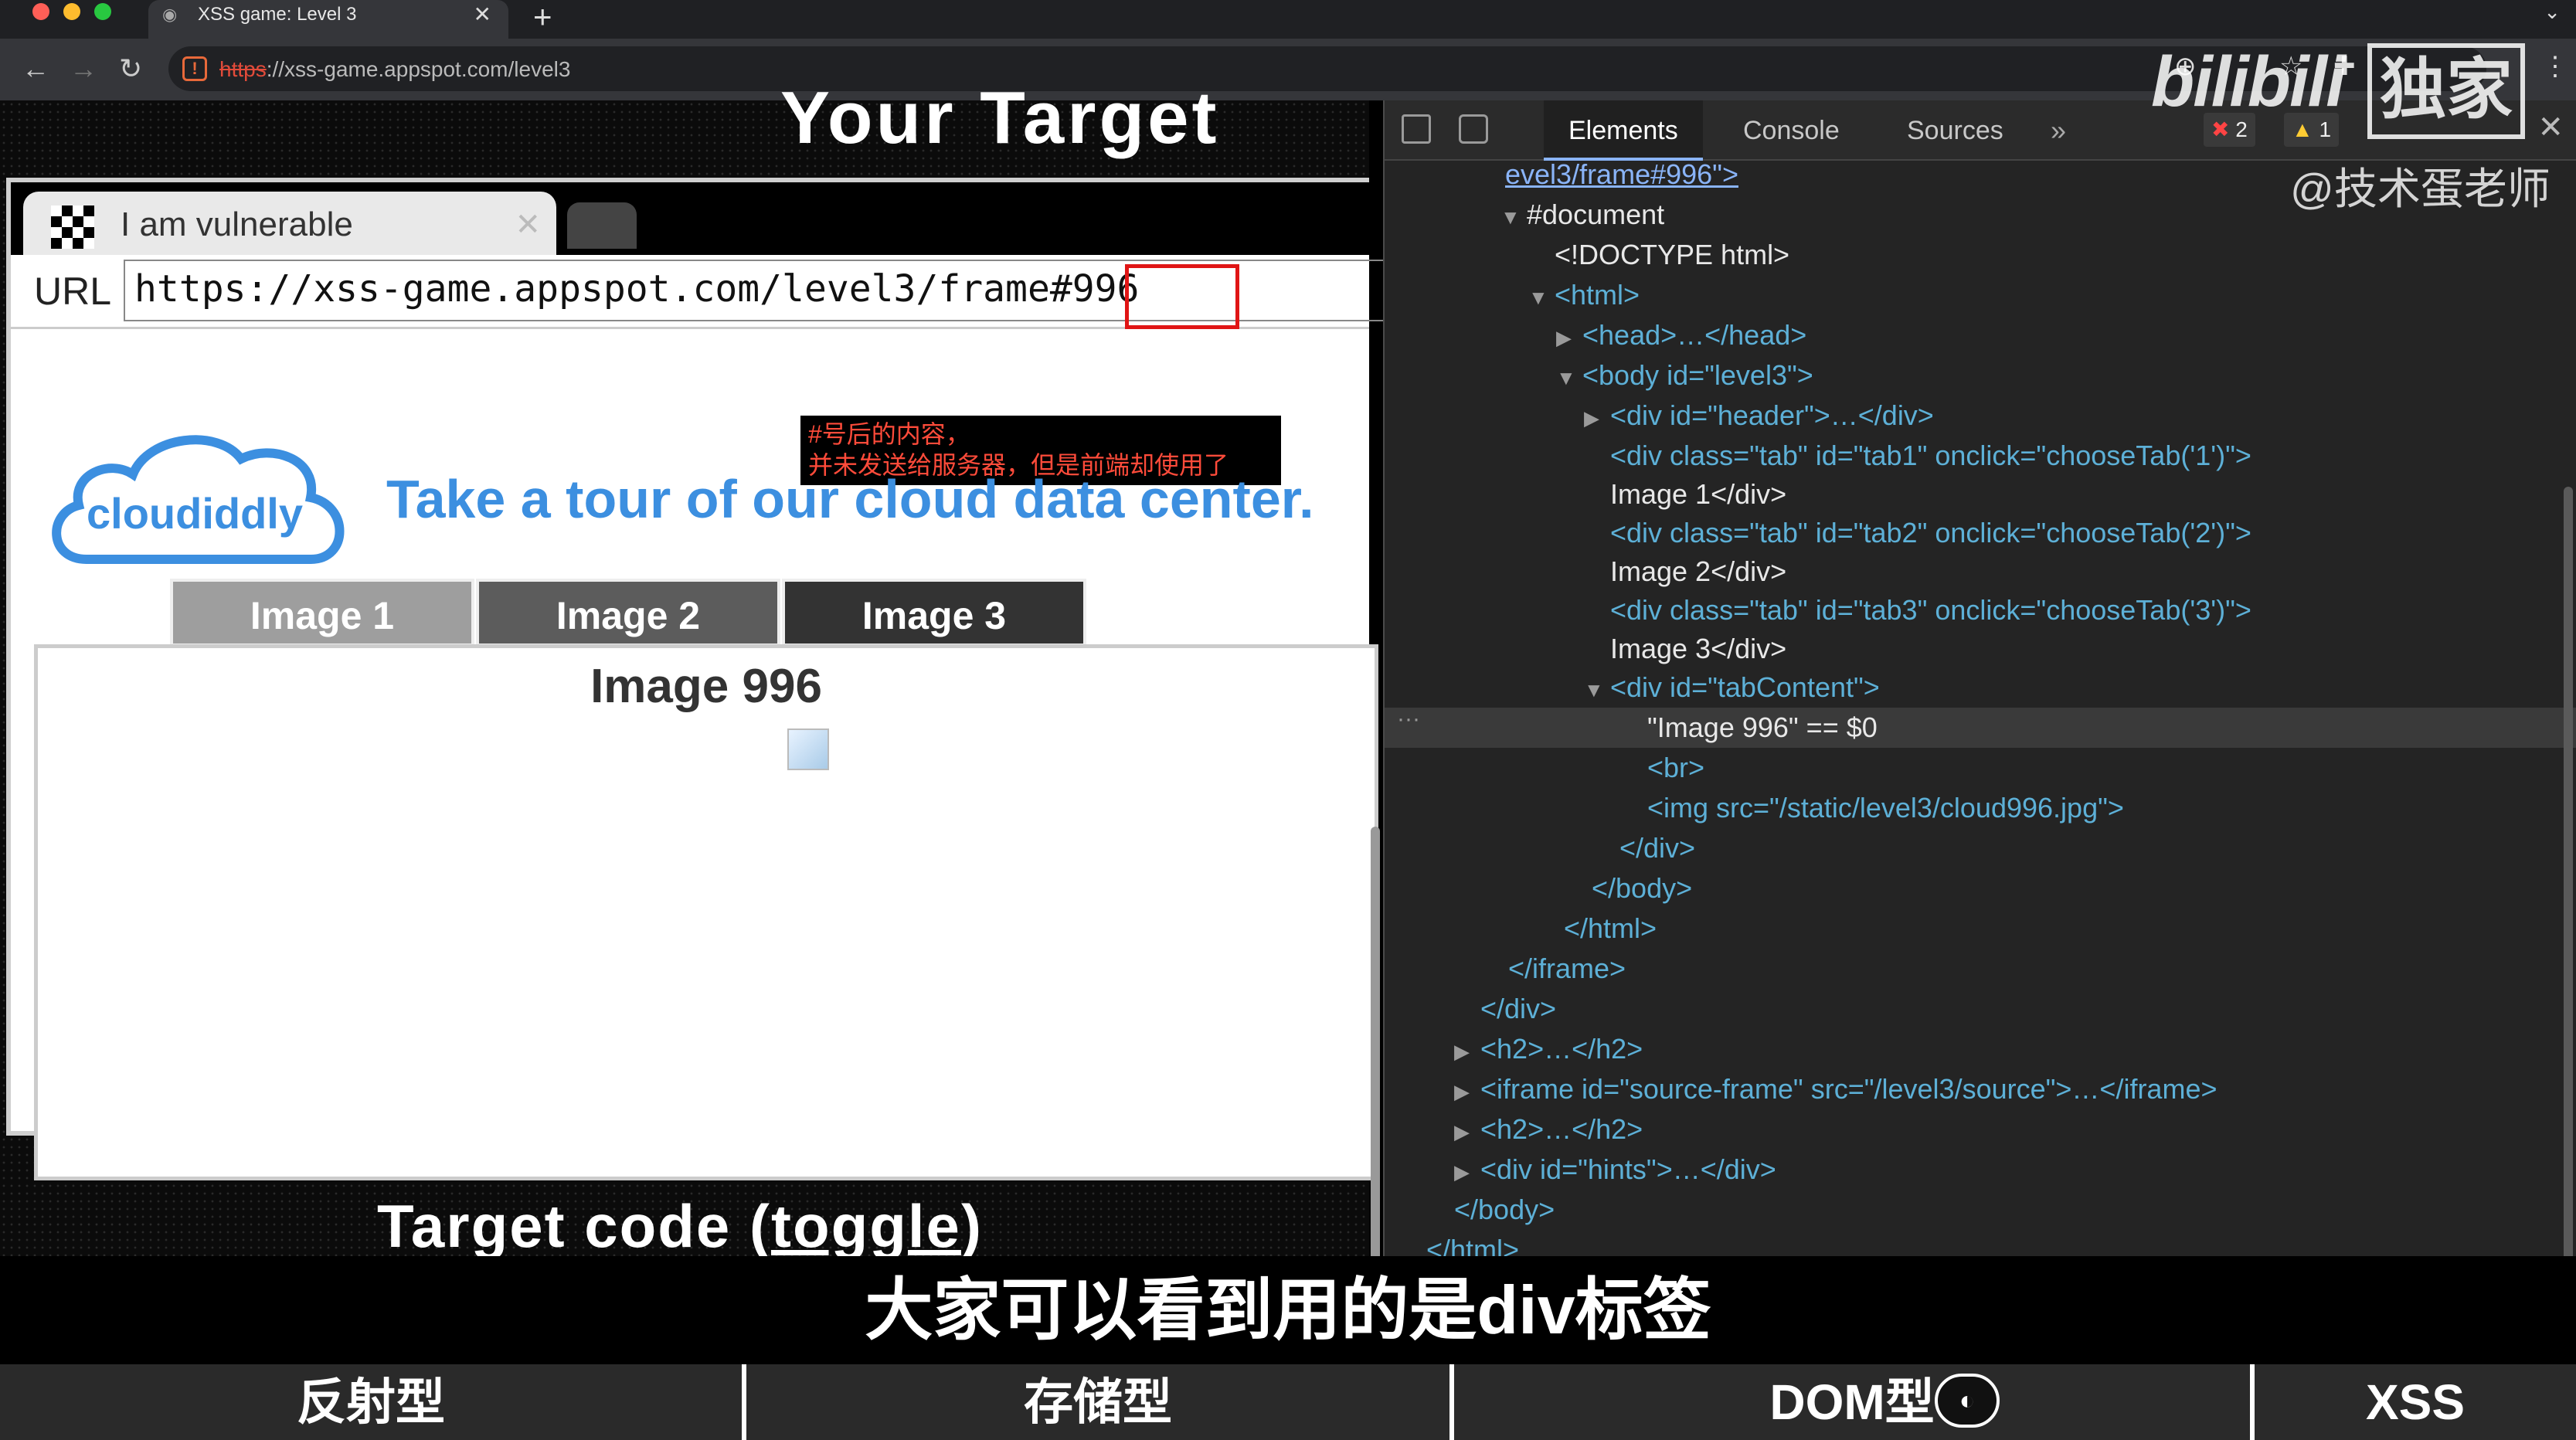  What do you see at coordinates (40, 11) in the screenshot?
I see `close-window-button` at bounding box center [40, 11].